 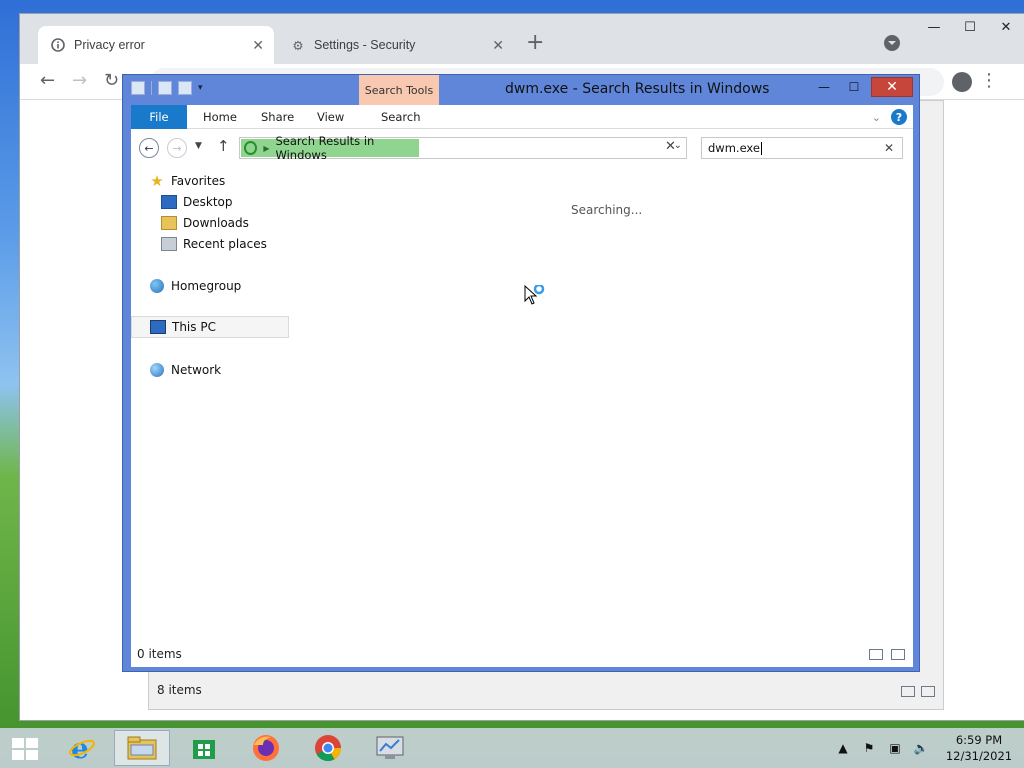 What do you see at coordinates (522, 117) in the screenshot?
I see `ribbon-tabs: File Home Share View Search ⌄ ?` at bounding box center [522, 117].